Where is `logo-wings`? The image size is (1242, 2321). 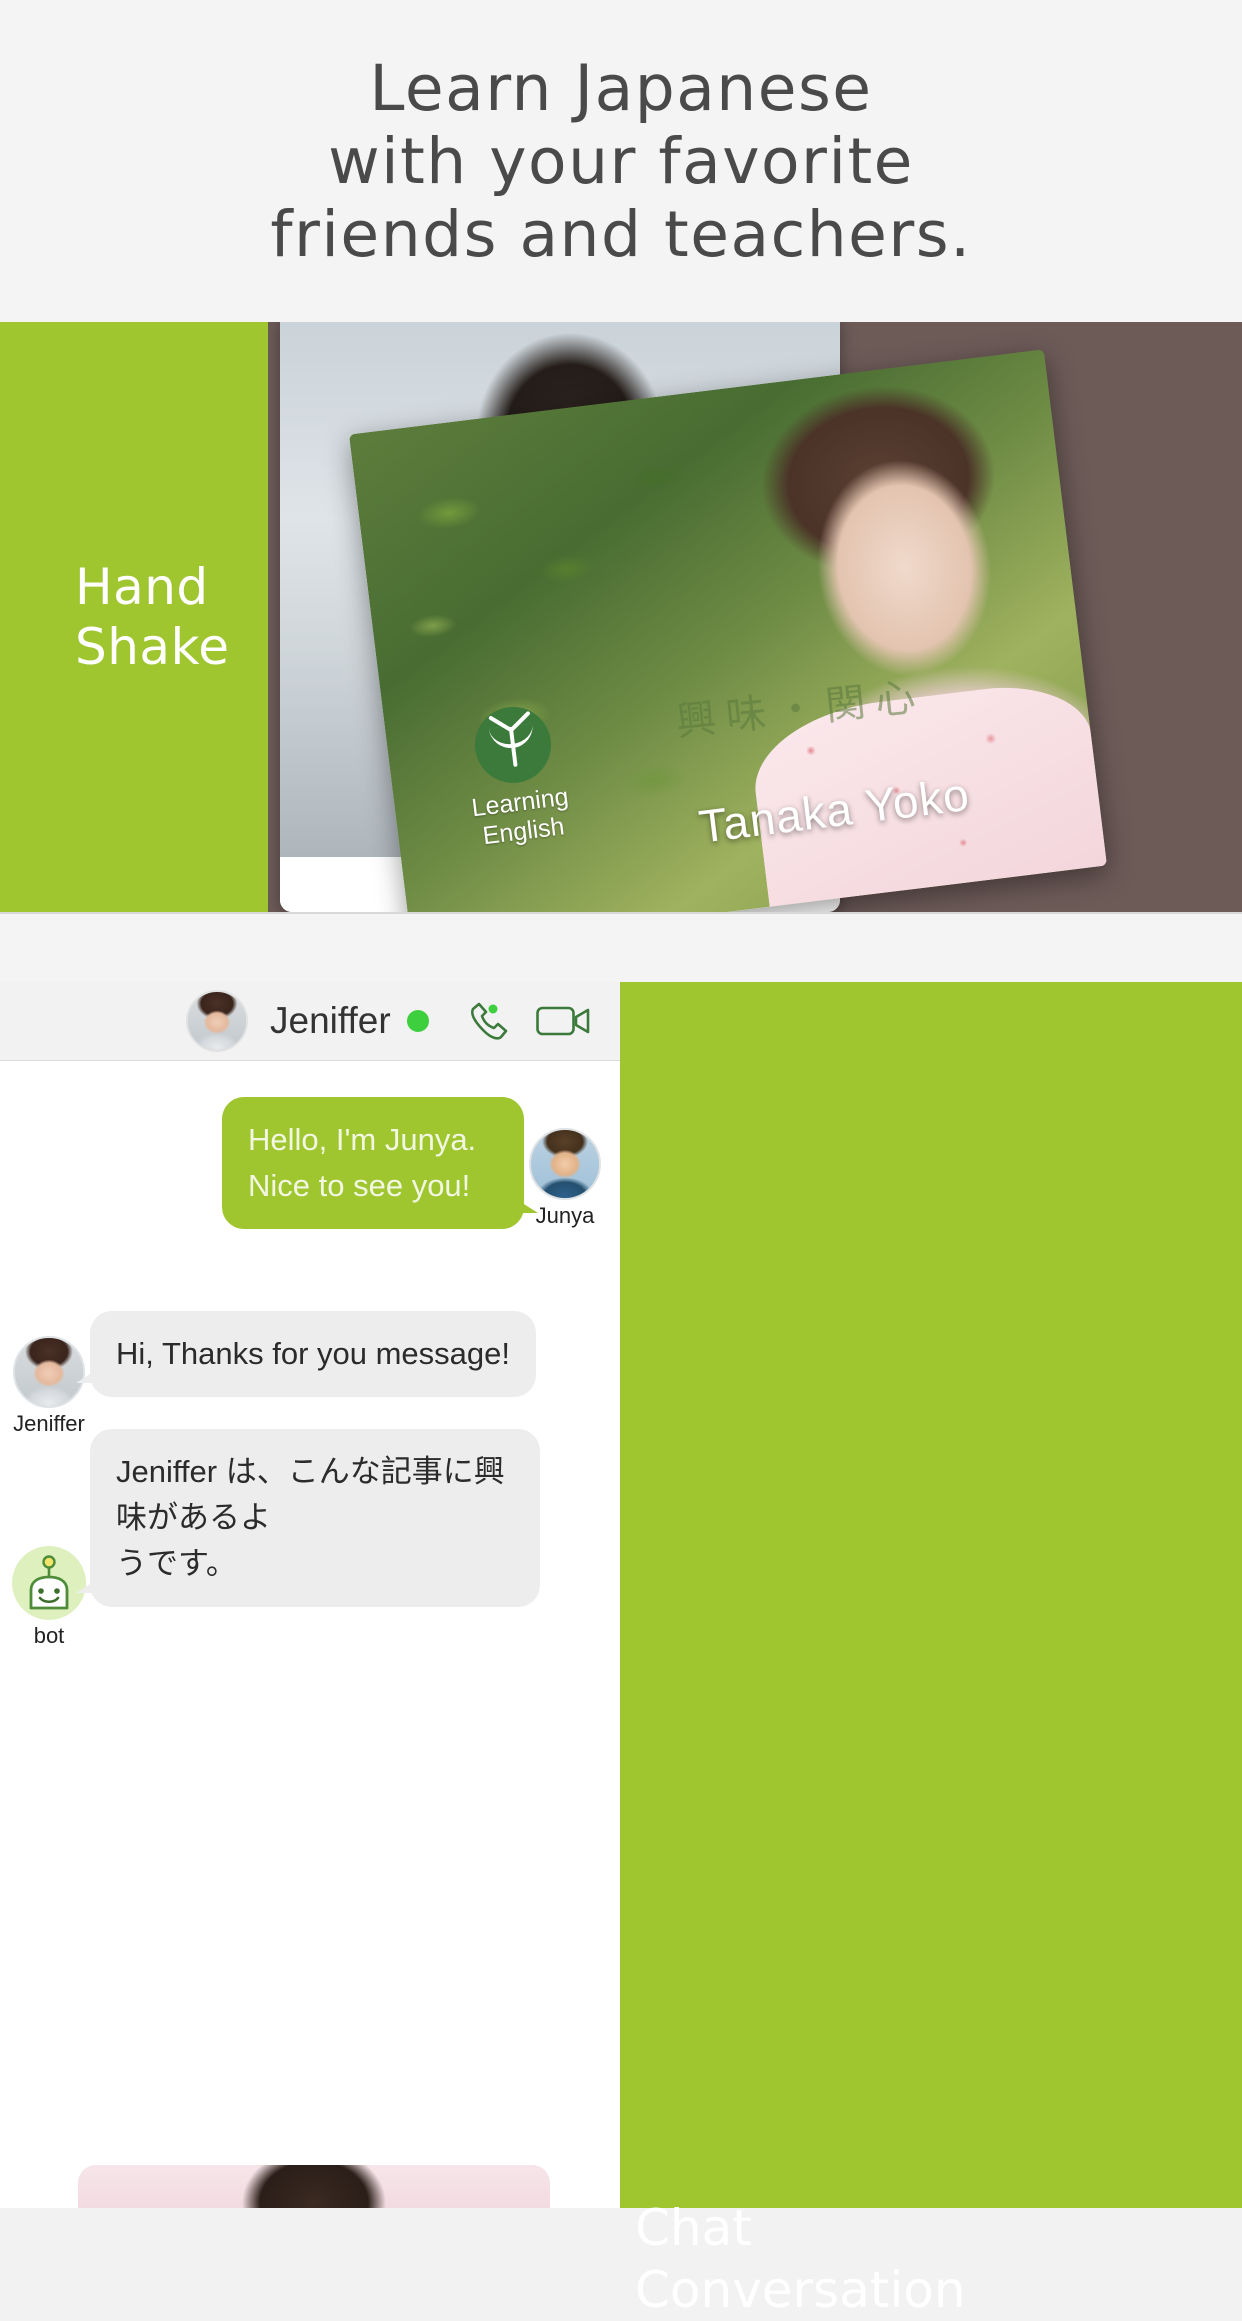
logo-wings is located at coordinates (511, 723).